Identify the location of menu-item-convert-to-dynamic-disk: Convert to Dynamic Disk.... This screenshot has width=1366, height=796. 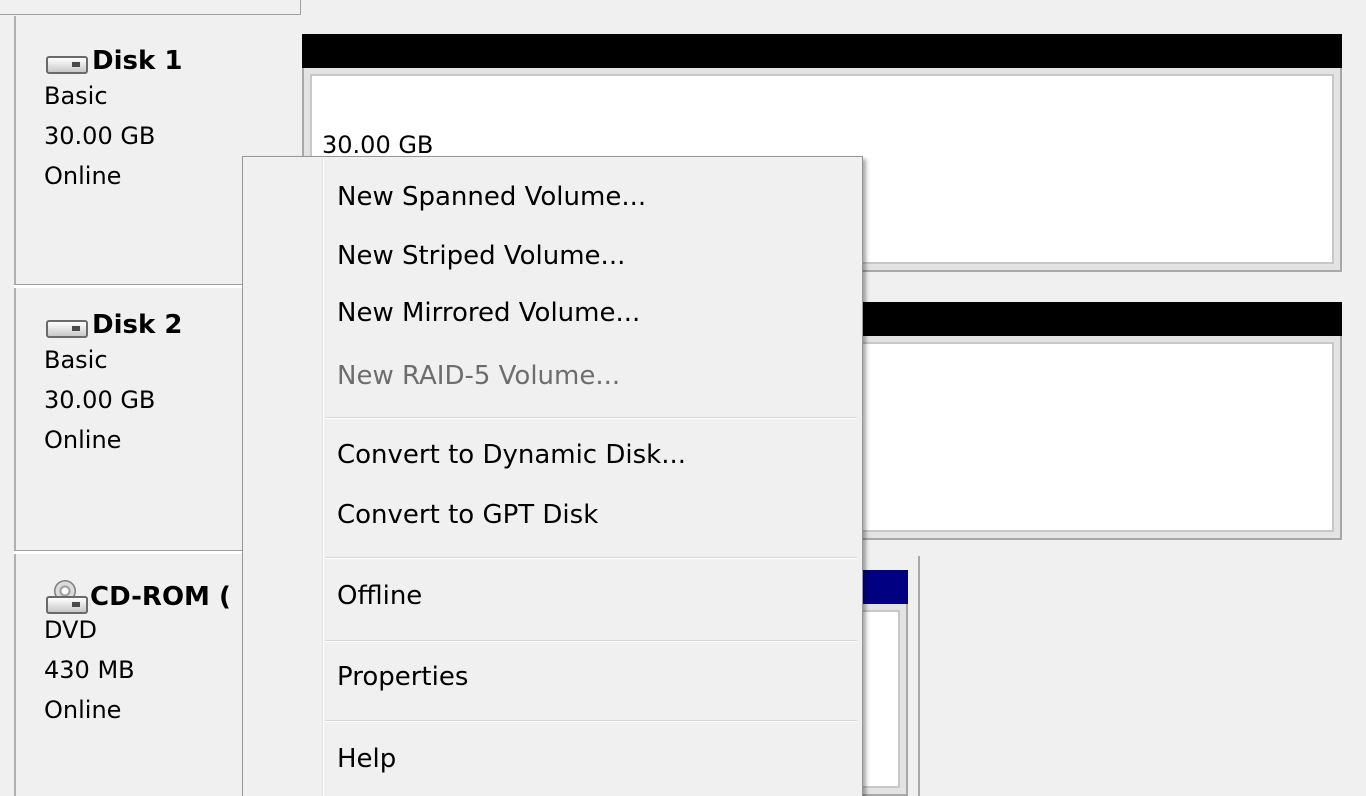
(587, 455).